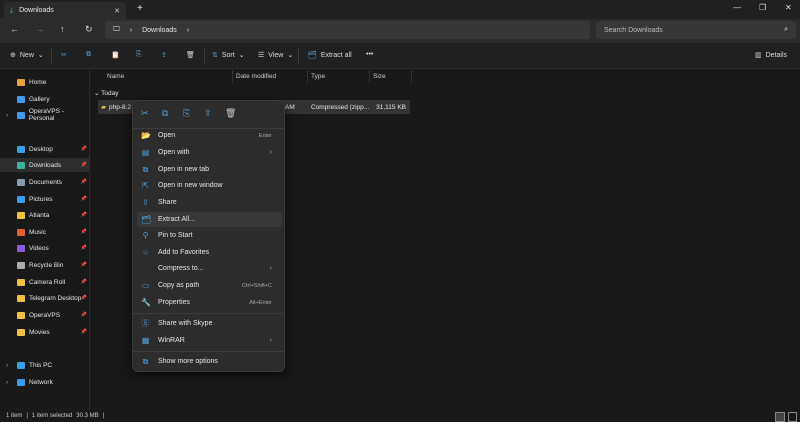 The image size is (800, 422). I want to click on sidebar-item-music: Music 📌, so click(45, 232).